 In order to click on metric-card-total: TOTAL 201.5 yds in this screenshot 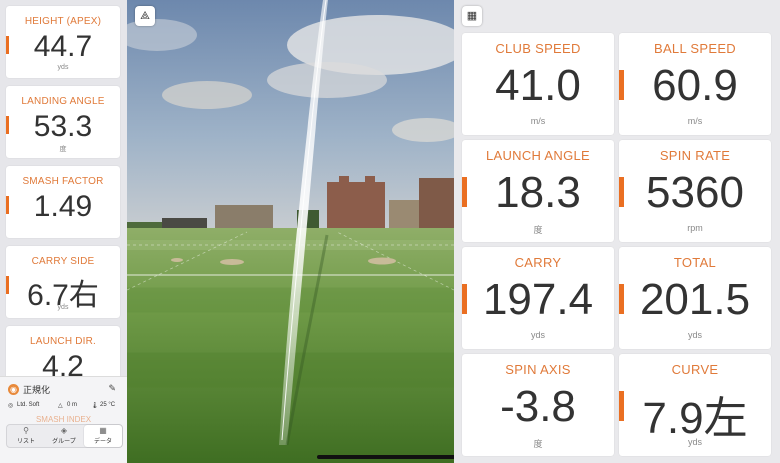, I will do `click(695, 298)`.